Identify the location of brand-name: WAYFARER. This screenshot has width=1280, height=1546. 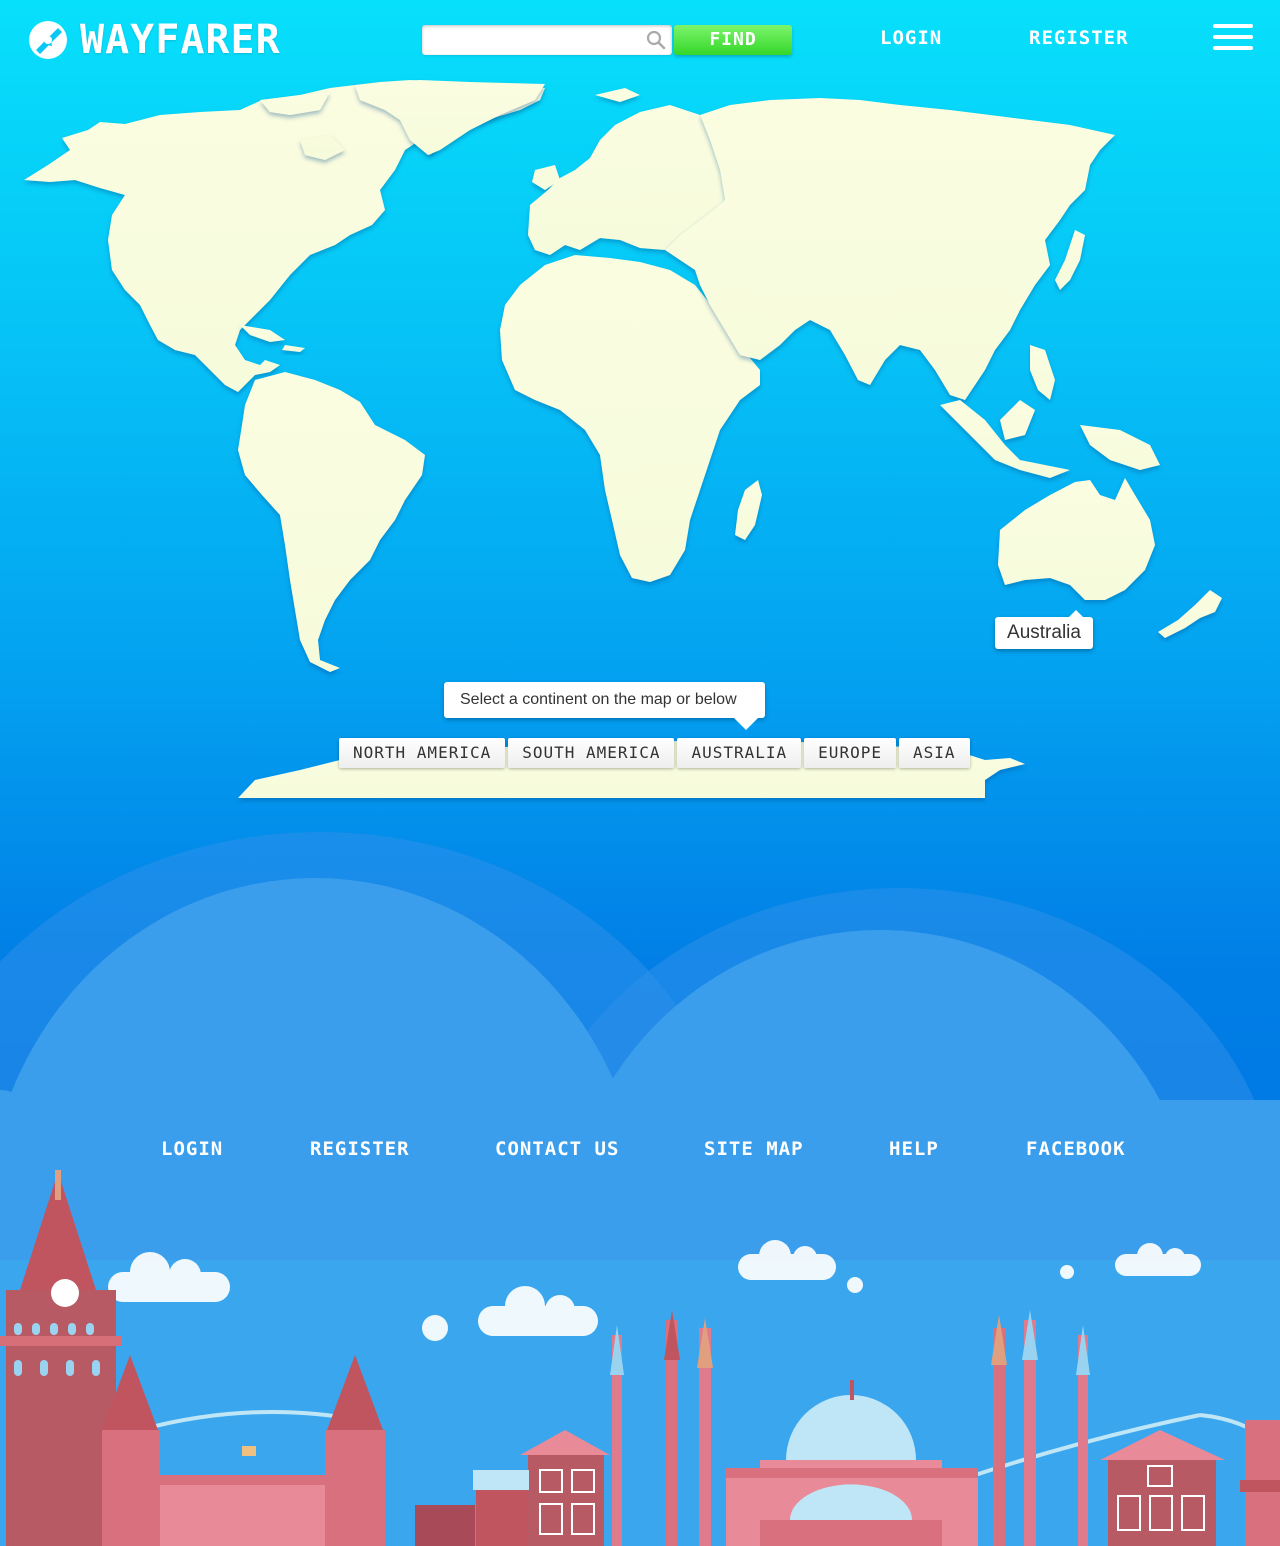
(180, 40).